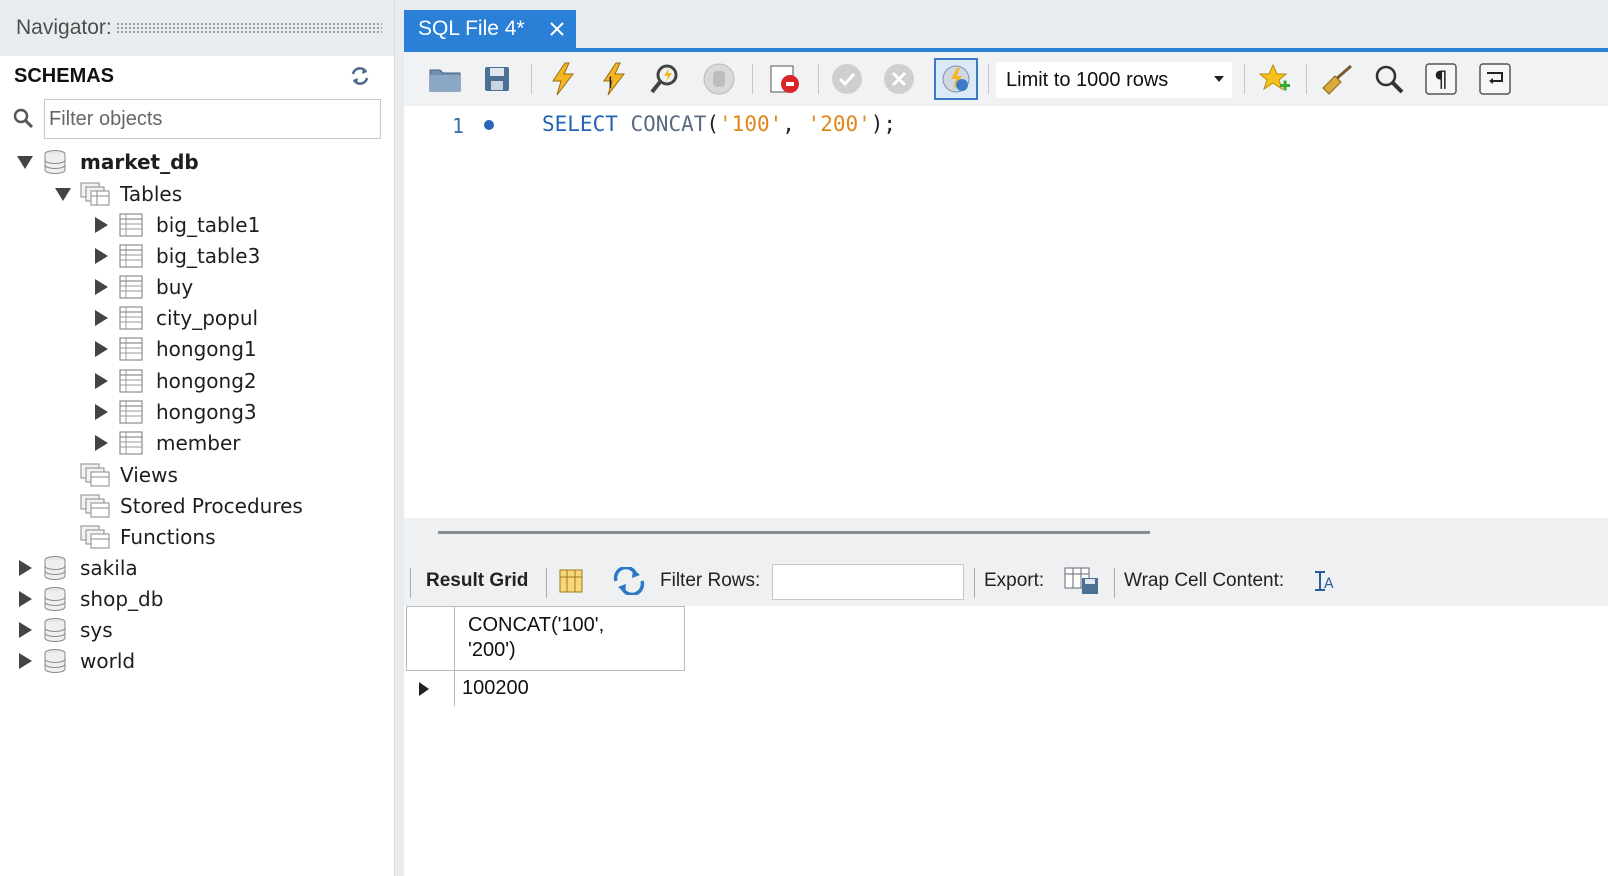  I want to click on save-icon, so click(497, 79).